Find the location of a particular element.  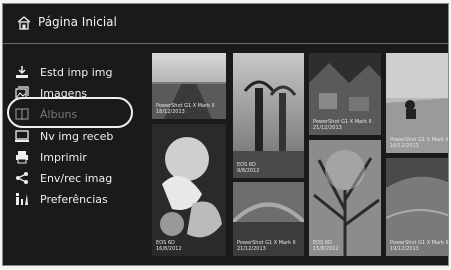

thumbnail: PowerShot G1 X Mark II 16/12/2013 is located at coordinates (417, 103).